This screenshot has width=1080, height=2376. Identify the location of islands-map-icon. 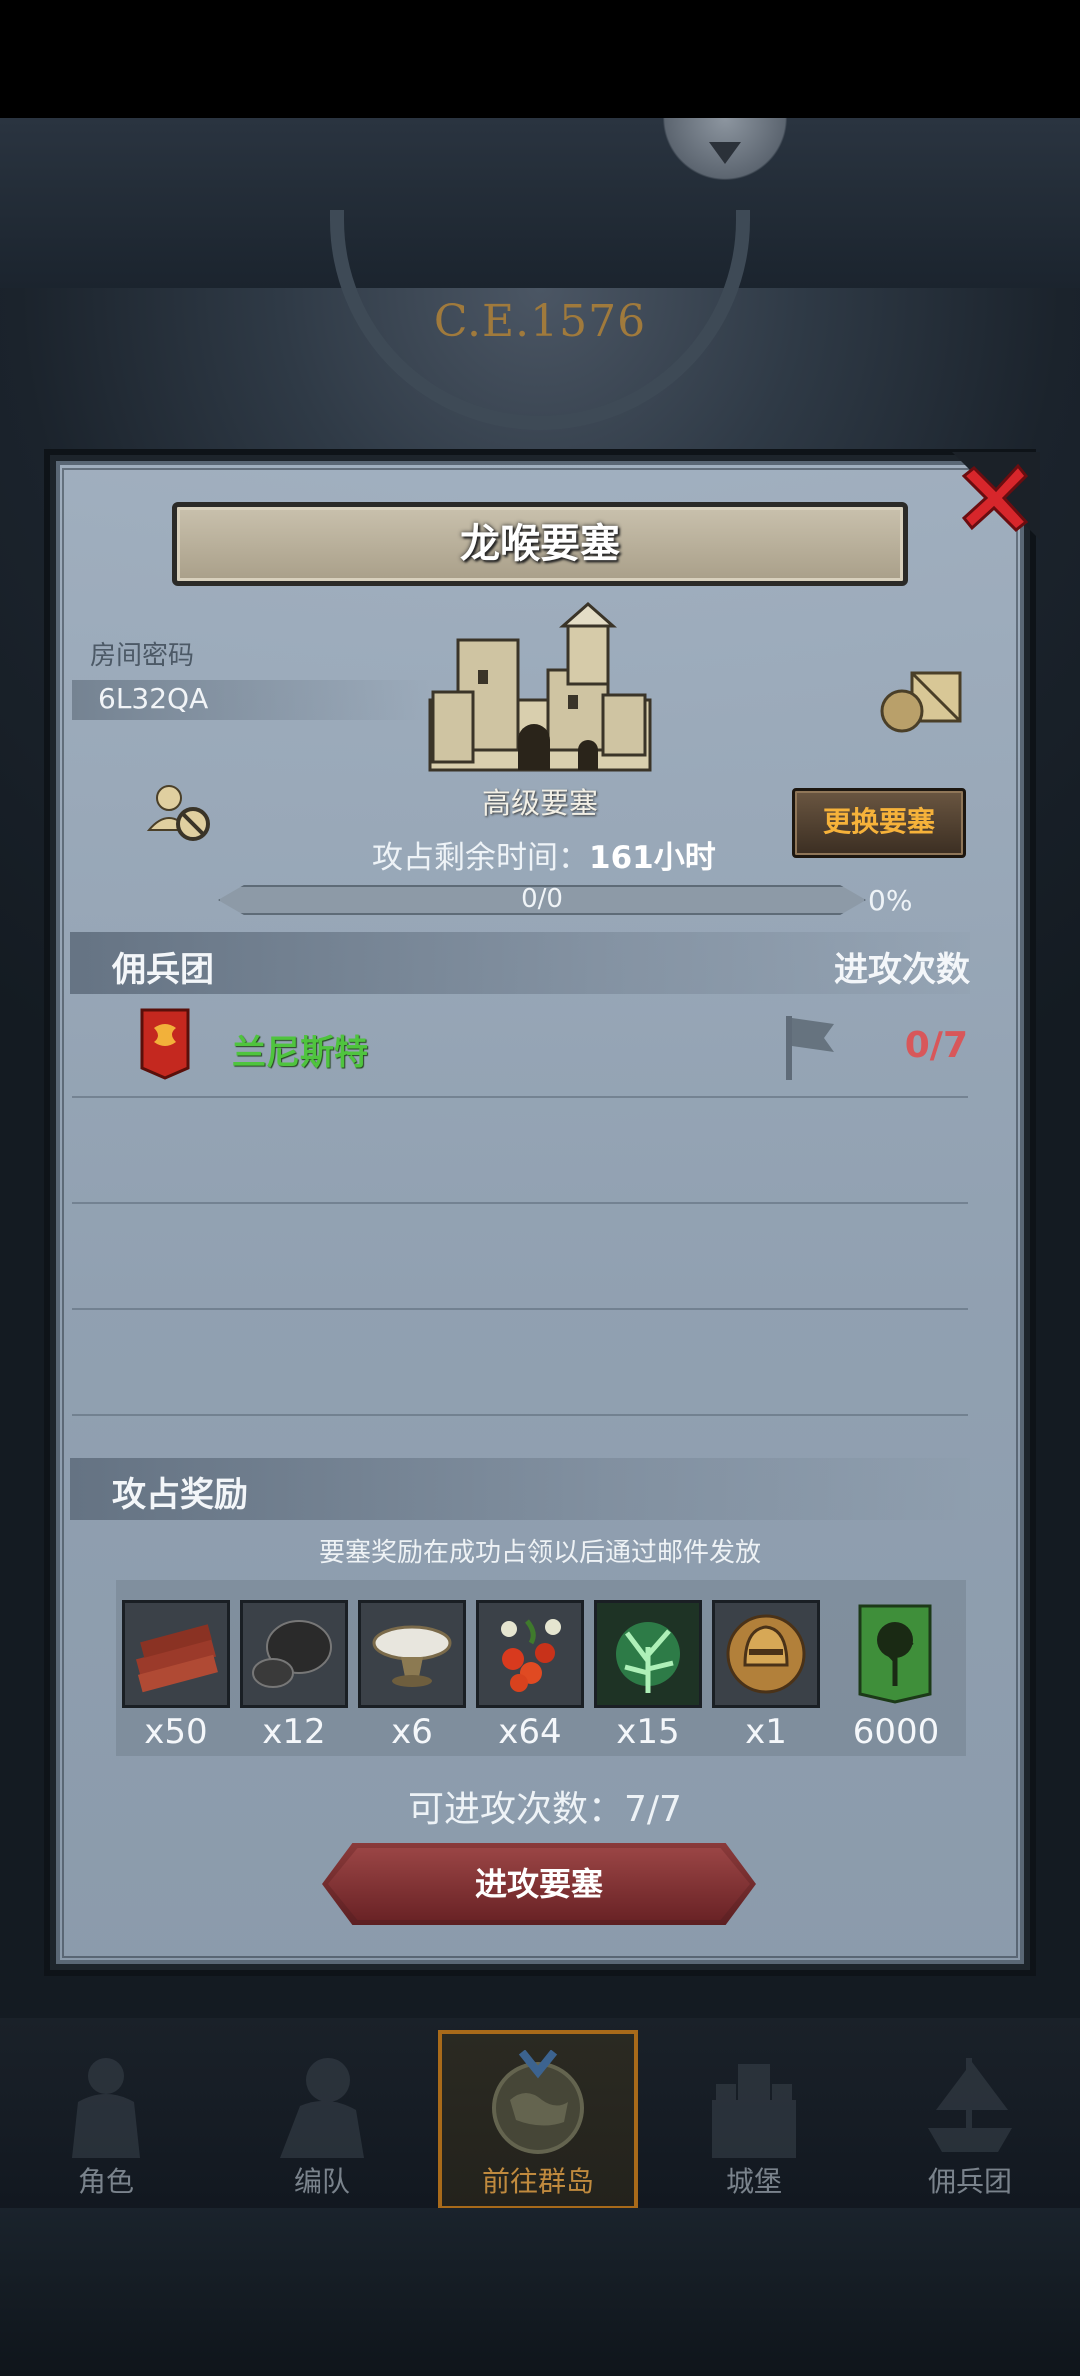
(538, 2102).